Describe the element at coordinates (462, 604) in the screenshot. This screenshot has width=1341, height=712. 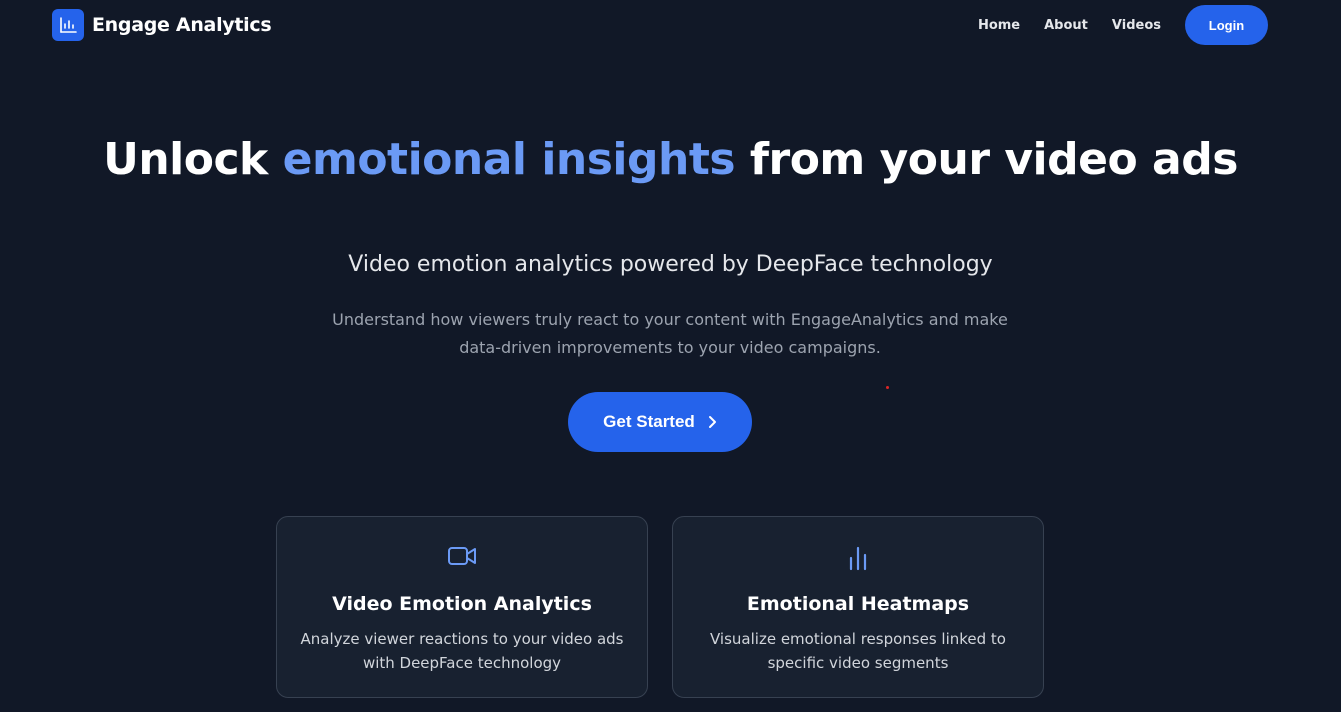
I see `feature-title: Video Emotion Analytics` at that location.